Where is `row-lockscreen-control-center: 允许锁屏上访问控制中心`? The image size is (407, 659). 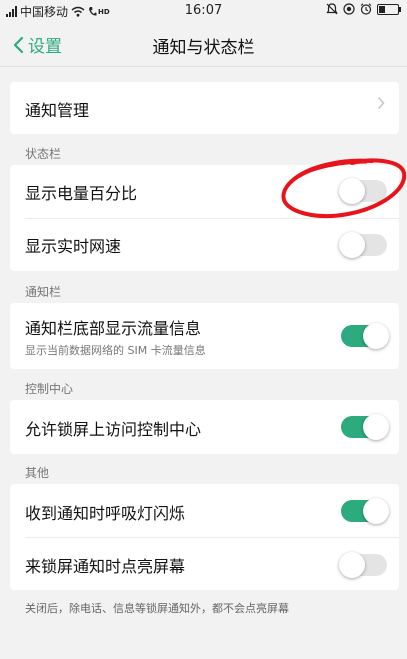 row-lockscreen-control-center: 允许锁屏上访问控制中心 is located at coordinates (204, 427).